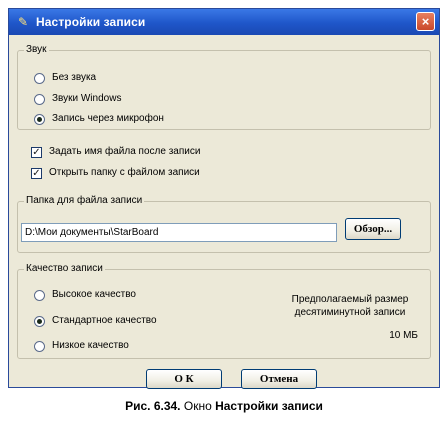  Describe the element at coordinates (39, 78) in the screenshot. I see `radio-no-sound-icon` at that location.